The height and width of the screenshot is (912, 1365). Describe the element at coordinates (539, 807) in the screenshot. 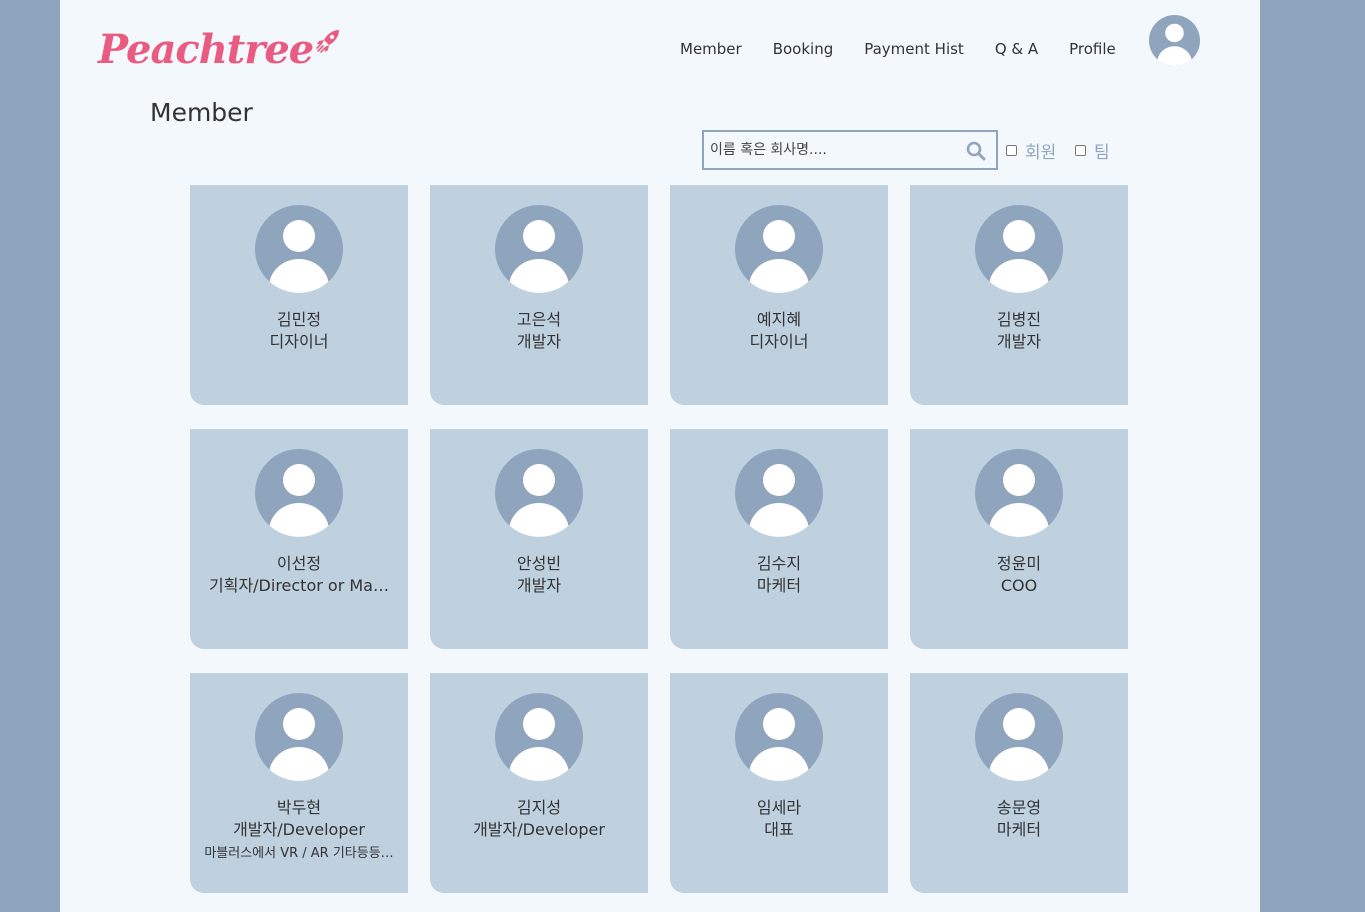

I see `member-name: 김지성` at that location.